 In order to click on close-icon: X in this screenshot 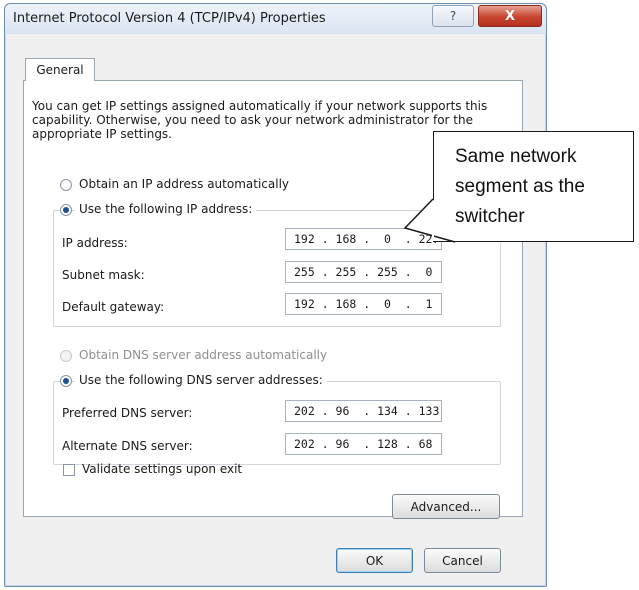, I will do `click(510, 16)`.